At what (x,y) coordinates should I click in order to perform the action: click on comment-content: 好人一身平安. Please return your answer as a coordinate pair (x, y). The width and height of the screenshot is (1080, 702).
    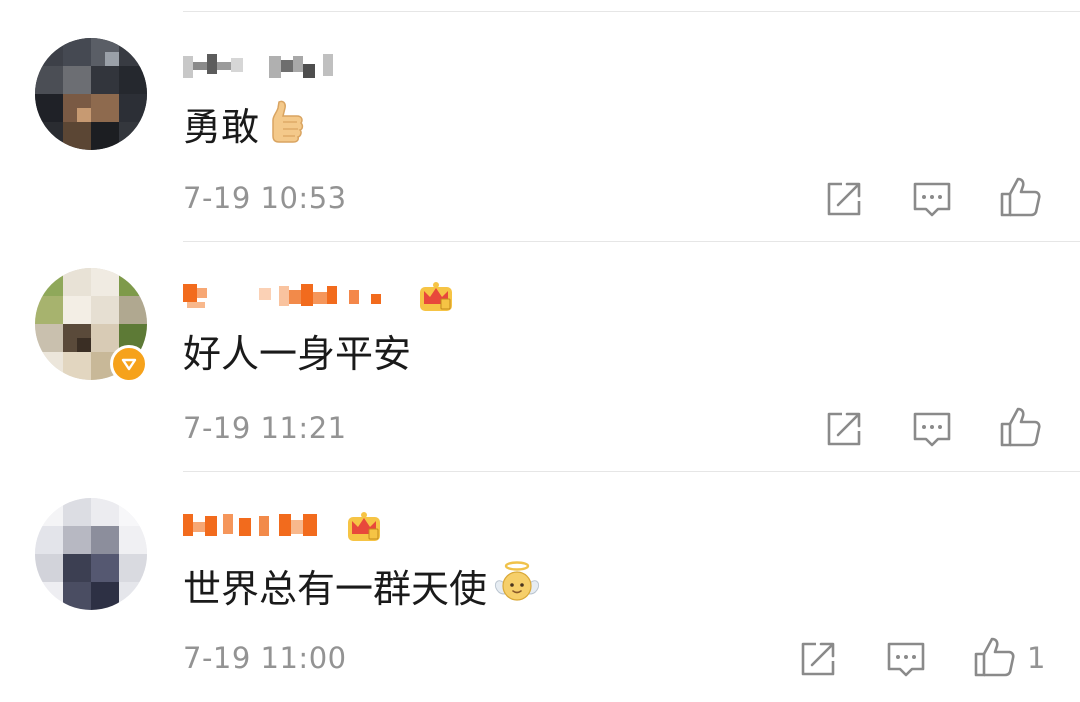
    Looking at the image, I should click on (297, 354).